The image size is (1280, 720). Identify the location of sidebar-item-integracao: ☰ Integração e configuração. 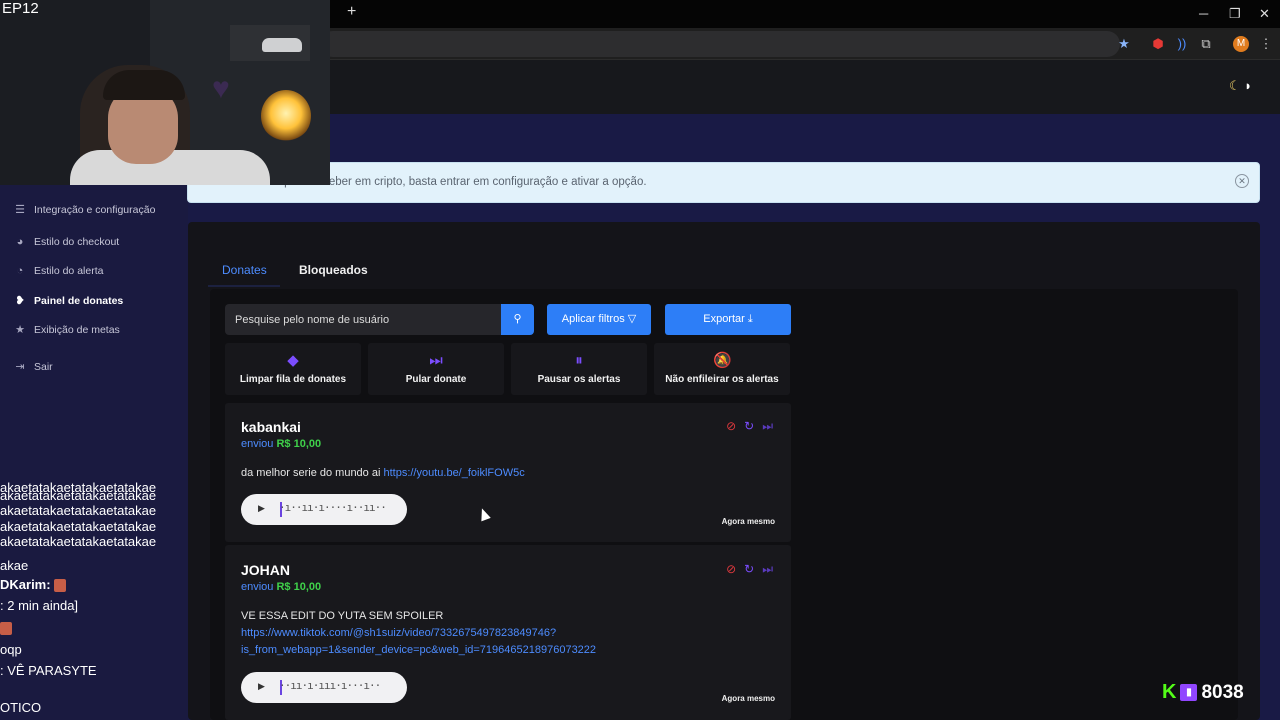
(84, 210).